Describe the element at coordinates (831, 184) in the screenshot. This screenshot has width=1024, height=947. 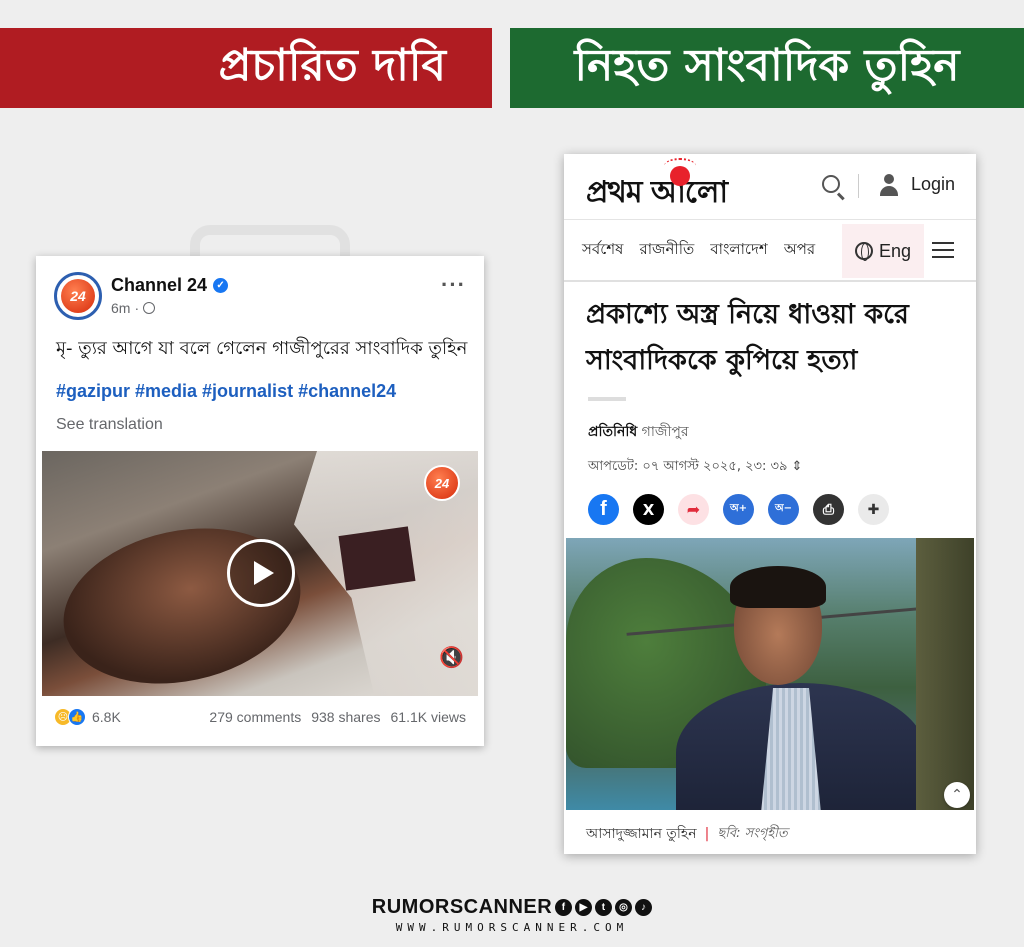
I see `search-icon` at that location.